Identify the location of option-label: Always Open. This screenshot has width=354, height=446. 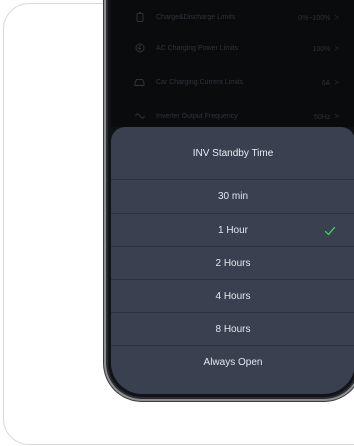
(233, 362).